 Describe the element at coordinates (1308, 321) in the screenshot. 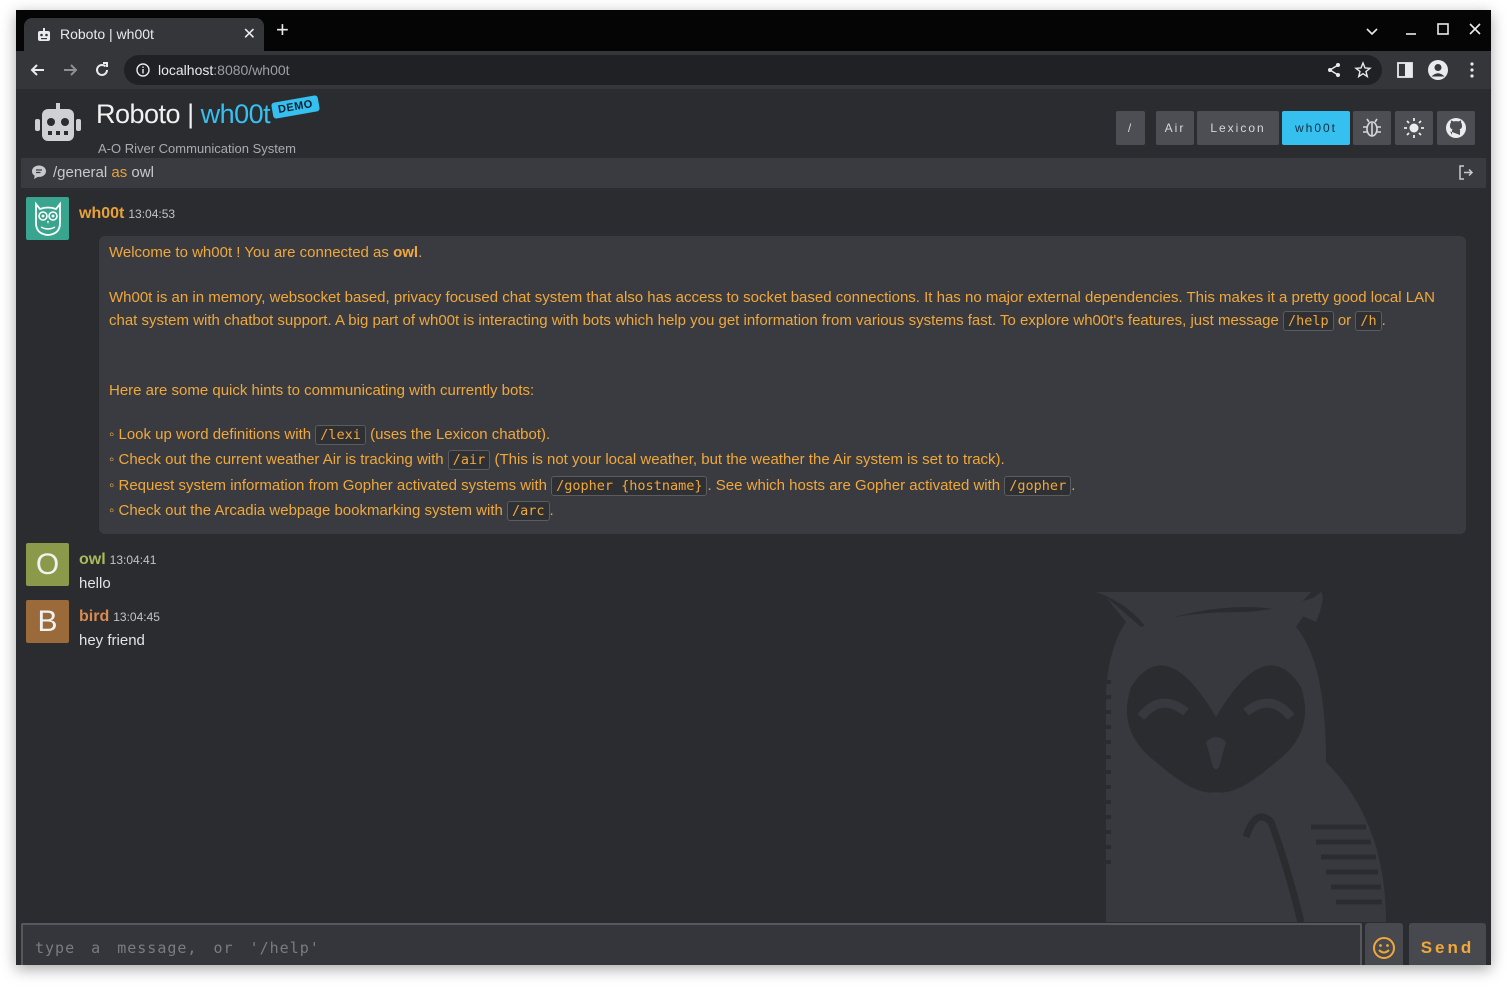

I see `help-command: /help` at that location.